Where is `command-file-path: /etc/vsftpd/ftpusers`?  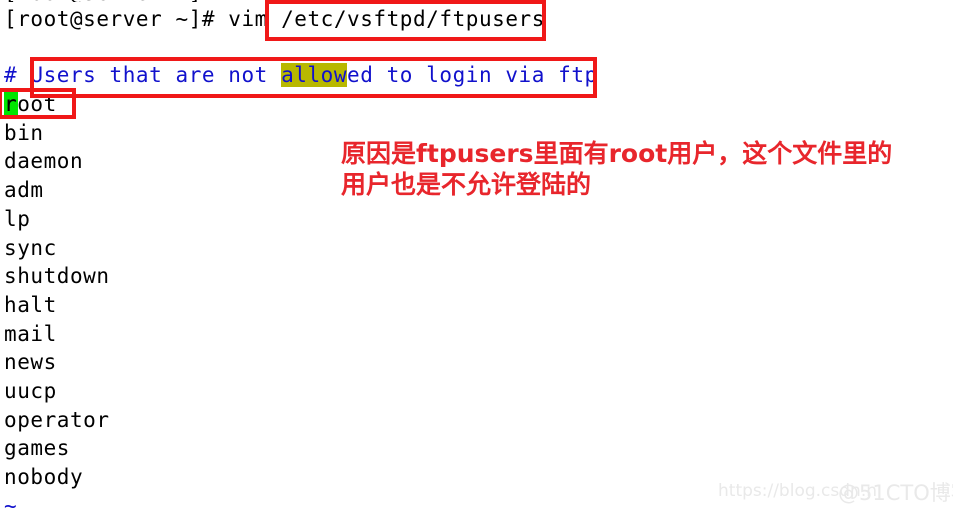
command-file-path: /etc/vsftpd/ftpusers is located at coordinates (413, 19).